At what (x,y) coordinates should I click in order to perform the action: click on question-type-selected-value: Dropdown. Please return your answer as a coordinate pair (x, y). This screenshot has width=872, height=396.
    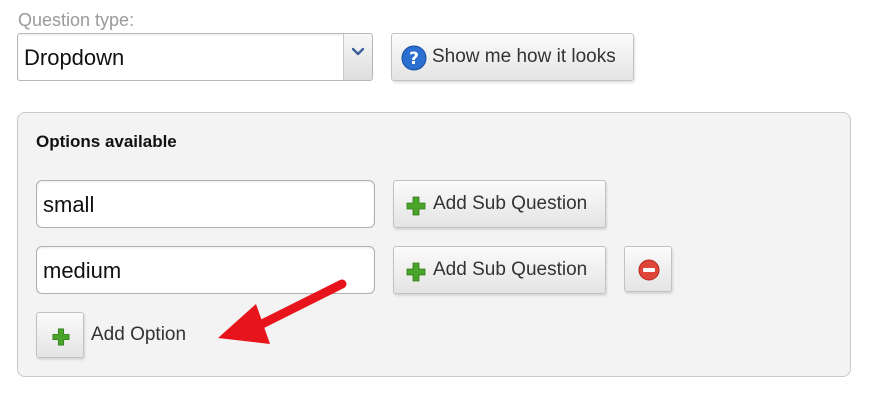
    Looking at the image, I should click on (74, 57).